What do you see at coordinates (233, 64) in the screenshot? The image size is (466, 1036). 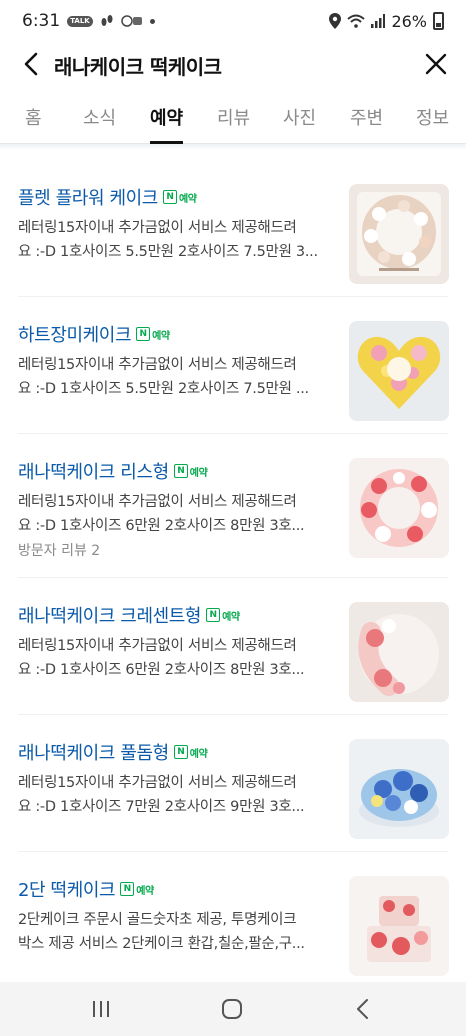 I see `page-header: 래나케이크 떡케이크` at bounding box center [233, 64].